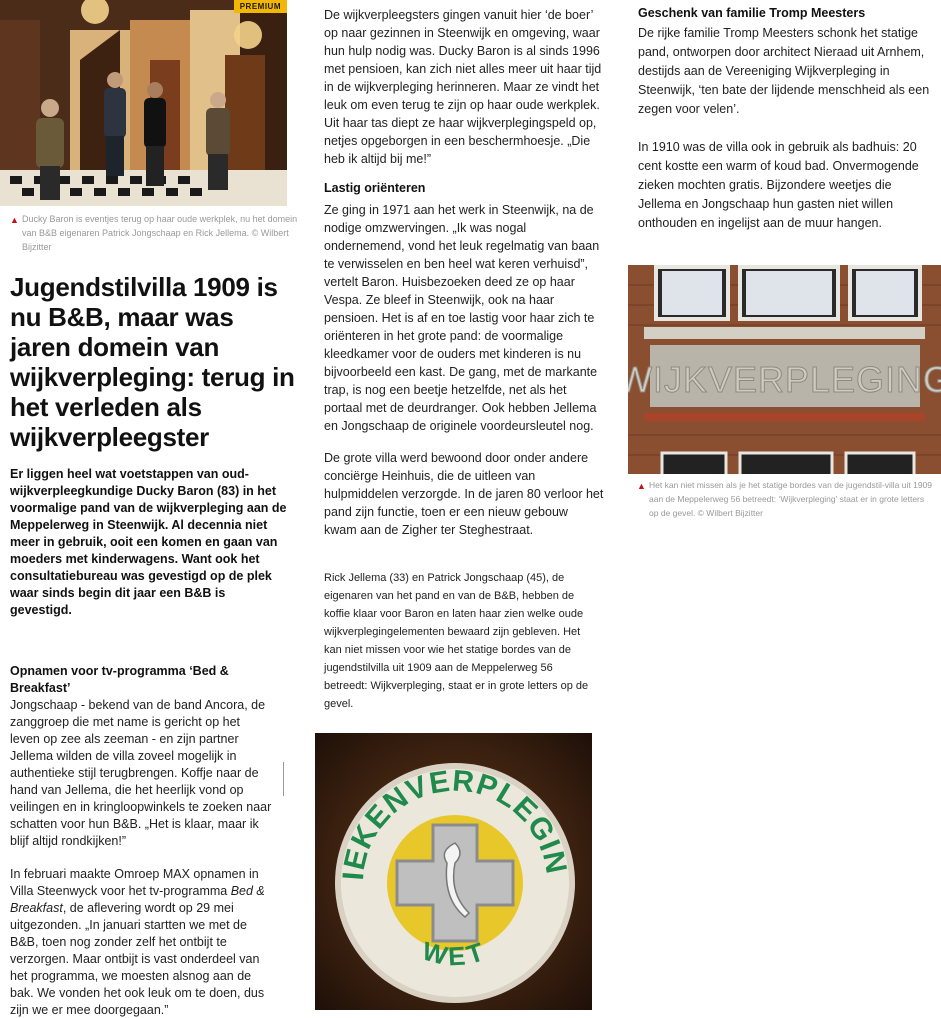 This screenshot has height=1018, width=941. I want to click on facade-lettering: WIJKVERPLEGING, so click(784, 379).